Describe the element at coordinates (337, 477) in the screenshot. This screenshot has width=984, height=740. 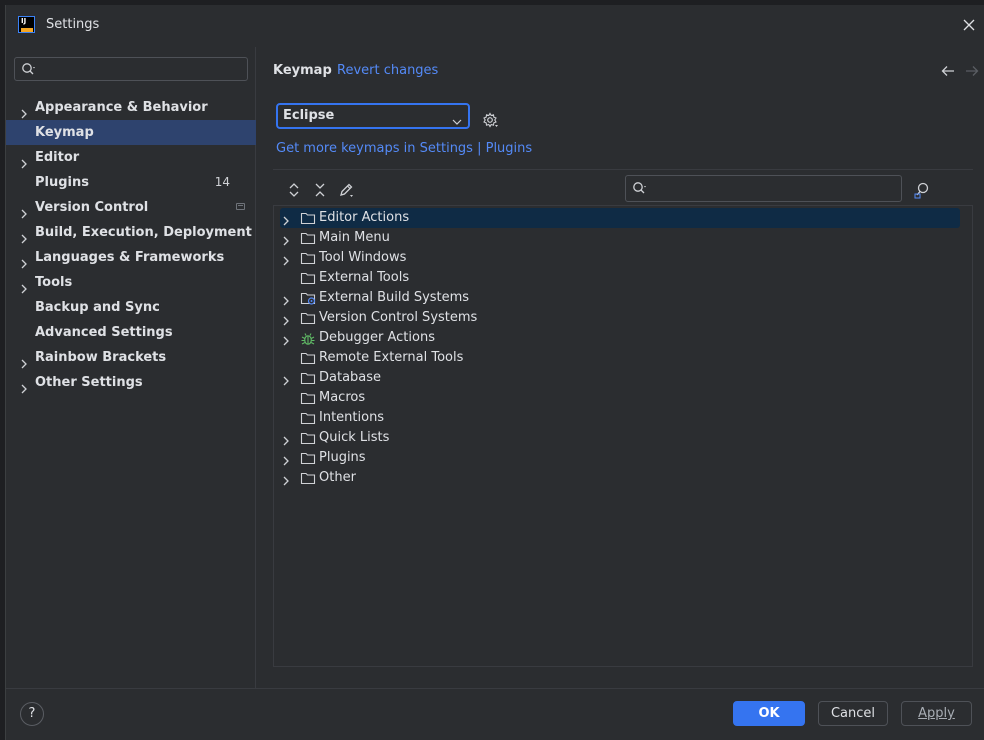
I see `tree-row-label: Other` at that location.